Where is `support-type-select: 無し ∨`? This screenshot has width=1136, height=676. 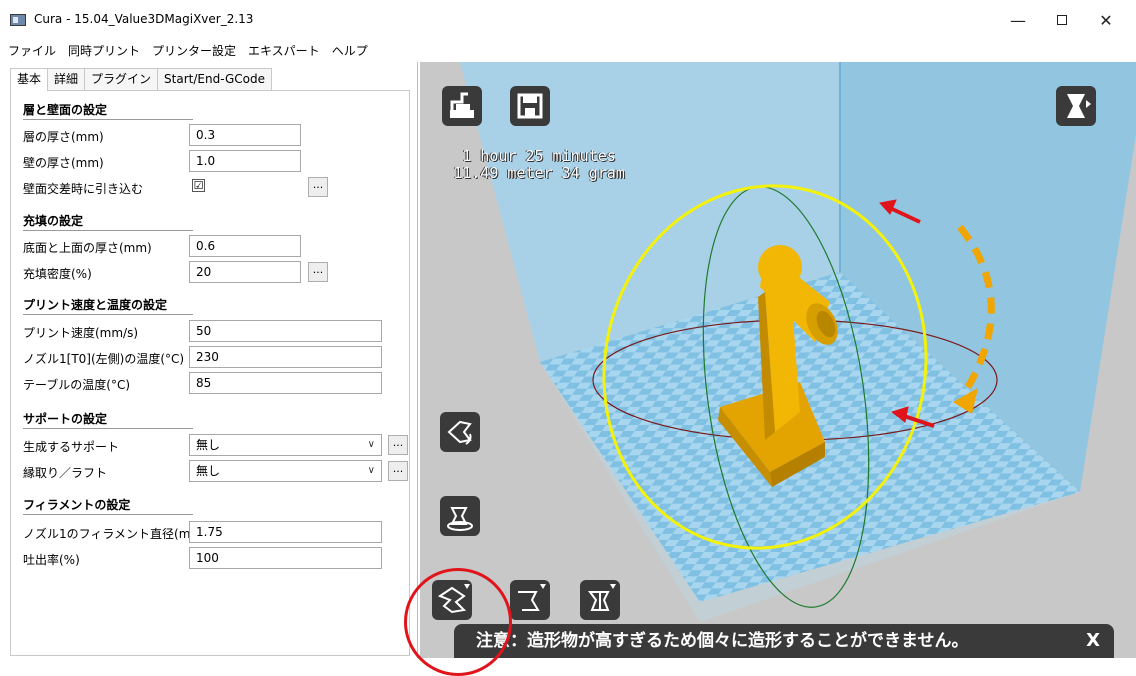 support-type-select: 無し ∨ is located at coordinates (285, 445).